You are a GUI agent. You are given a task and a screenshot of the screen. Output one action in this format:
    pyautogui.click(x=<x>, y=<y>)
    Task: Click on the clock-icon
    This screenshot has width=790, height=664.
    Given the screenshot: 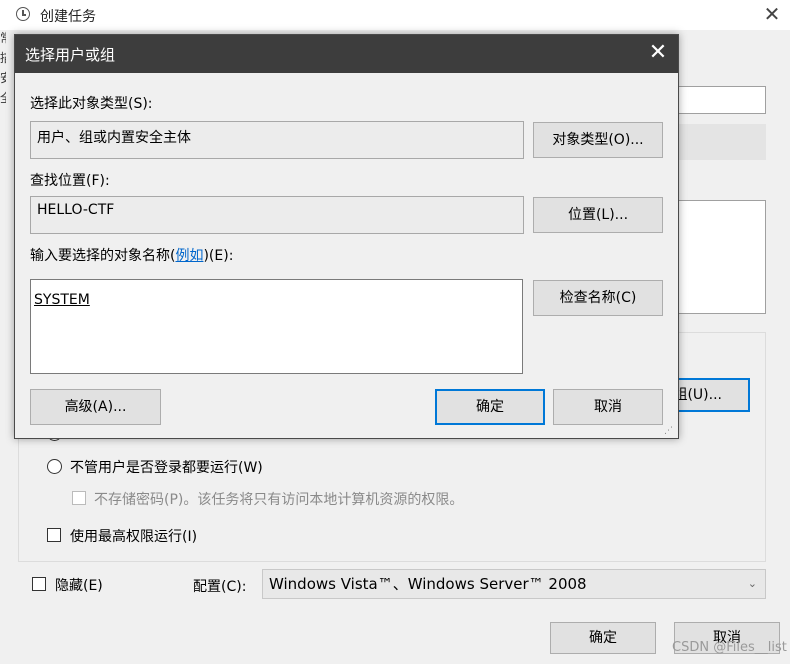 What is the action you would take?
    pyautogui.click(x=23, y=14)
    